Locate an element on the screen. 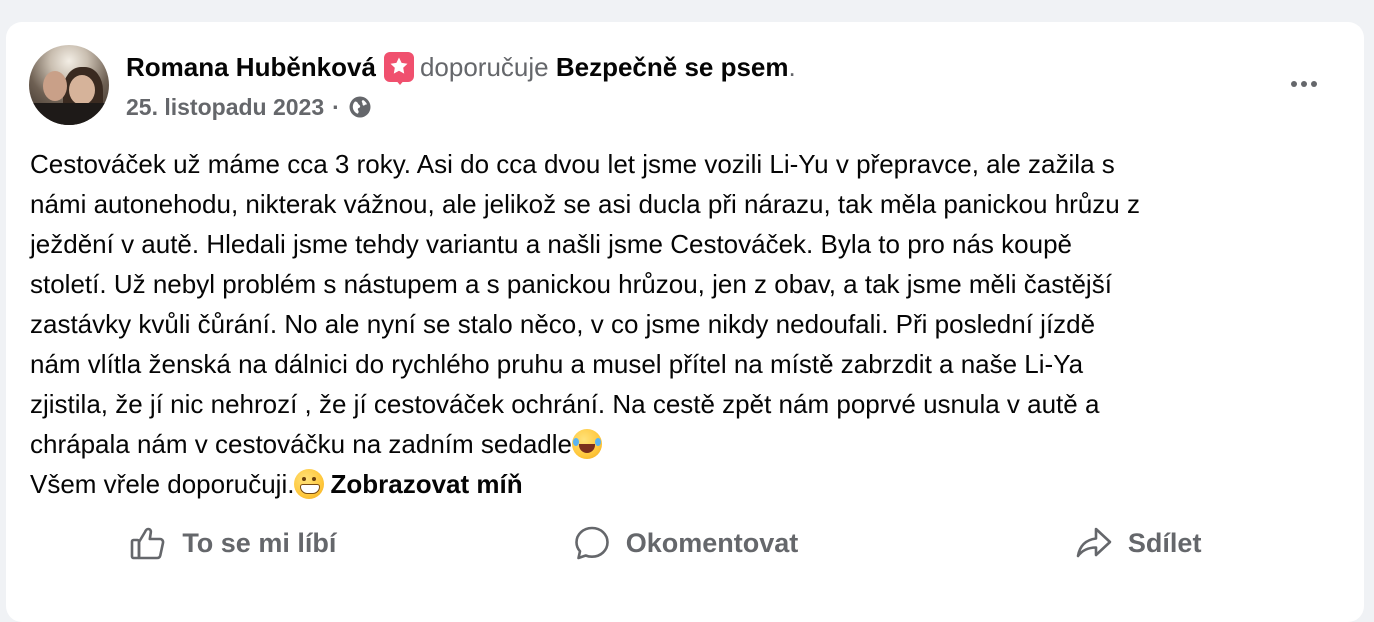 This screenshot has width=1374, height=622. recommended-page-link: Bezpečně se psem is located at coordinates (672, 67).